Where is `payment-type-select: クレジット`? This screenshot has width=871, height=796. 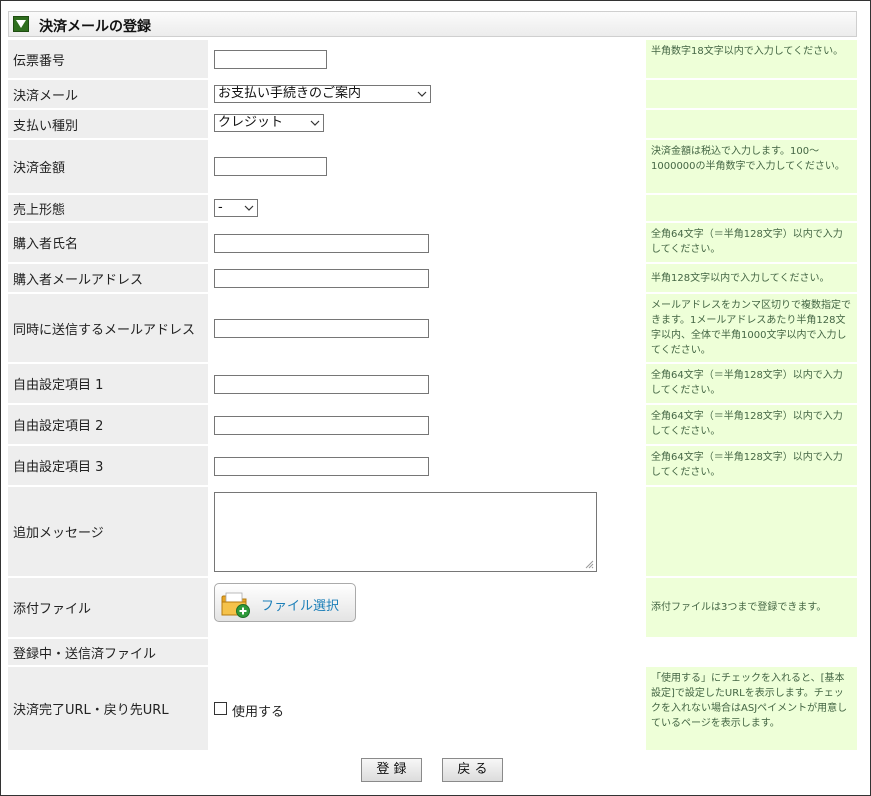 payment-type-select: クレジット is located at coordinates (269, 123).